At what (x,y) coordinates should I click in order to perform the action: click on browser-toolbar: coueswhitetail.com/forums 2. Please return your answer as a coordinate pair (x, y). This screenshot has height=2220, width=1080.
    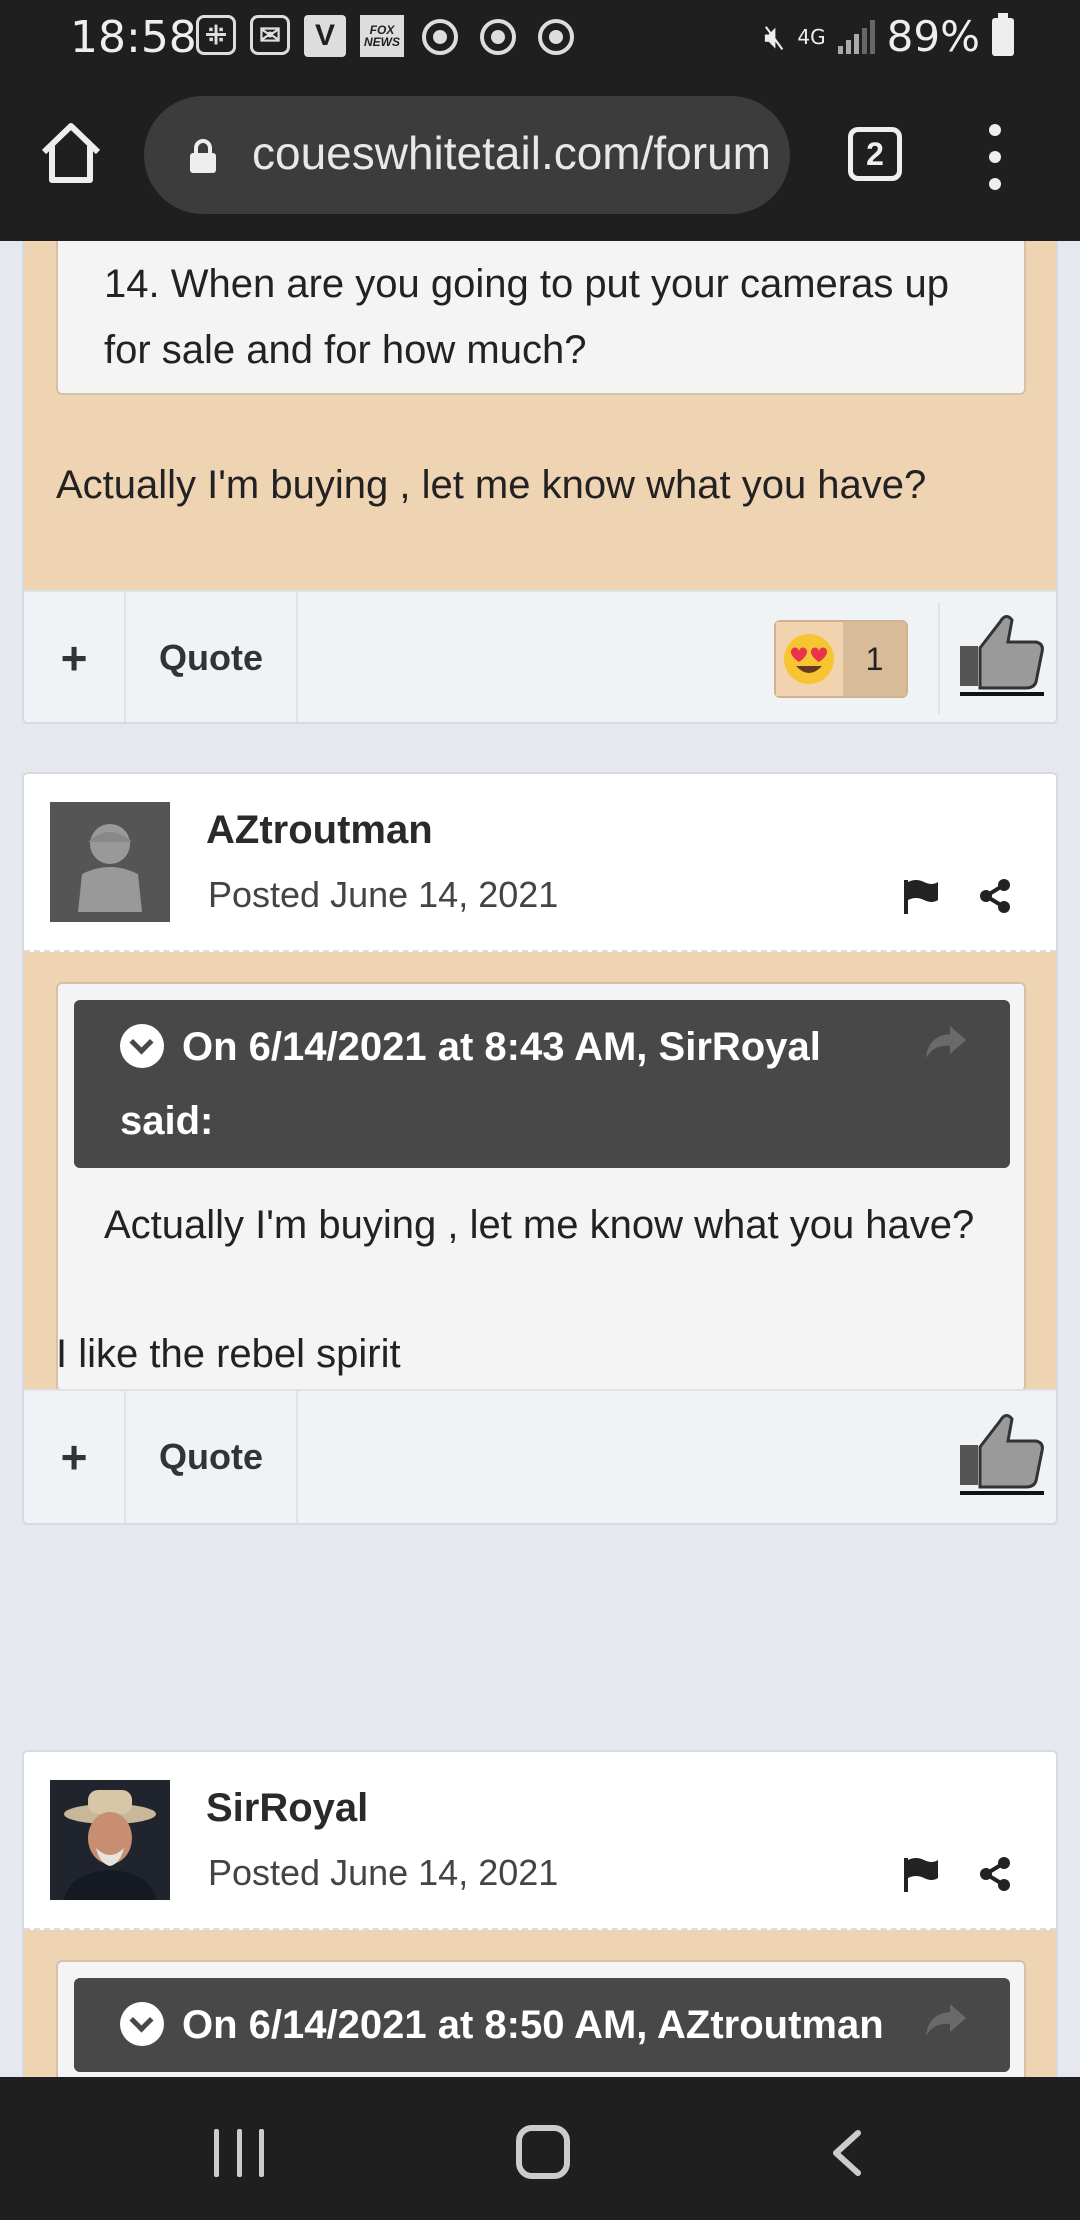
    Looking at the image, I should click on (540, 158).